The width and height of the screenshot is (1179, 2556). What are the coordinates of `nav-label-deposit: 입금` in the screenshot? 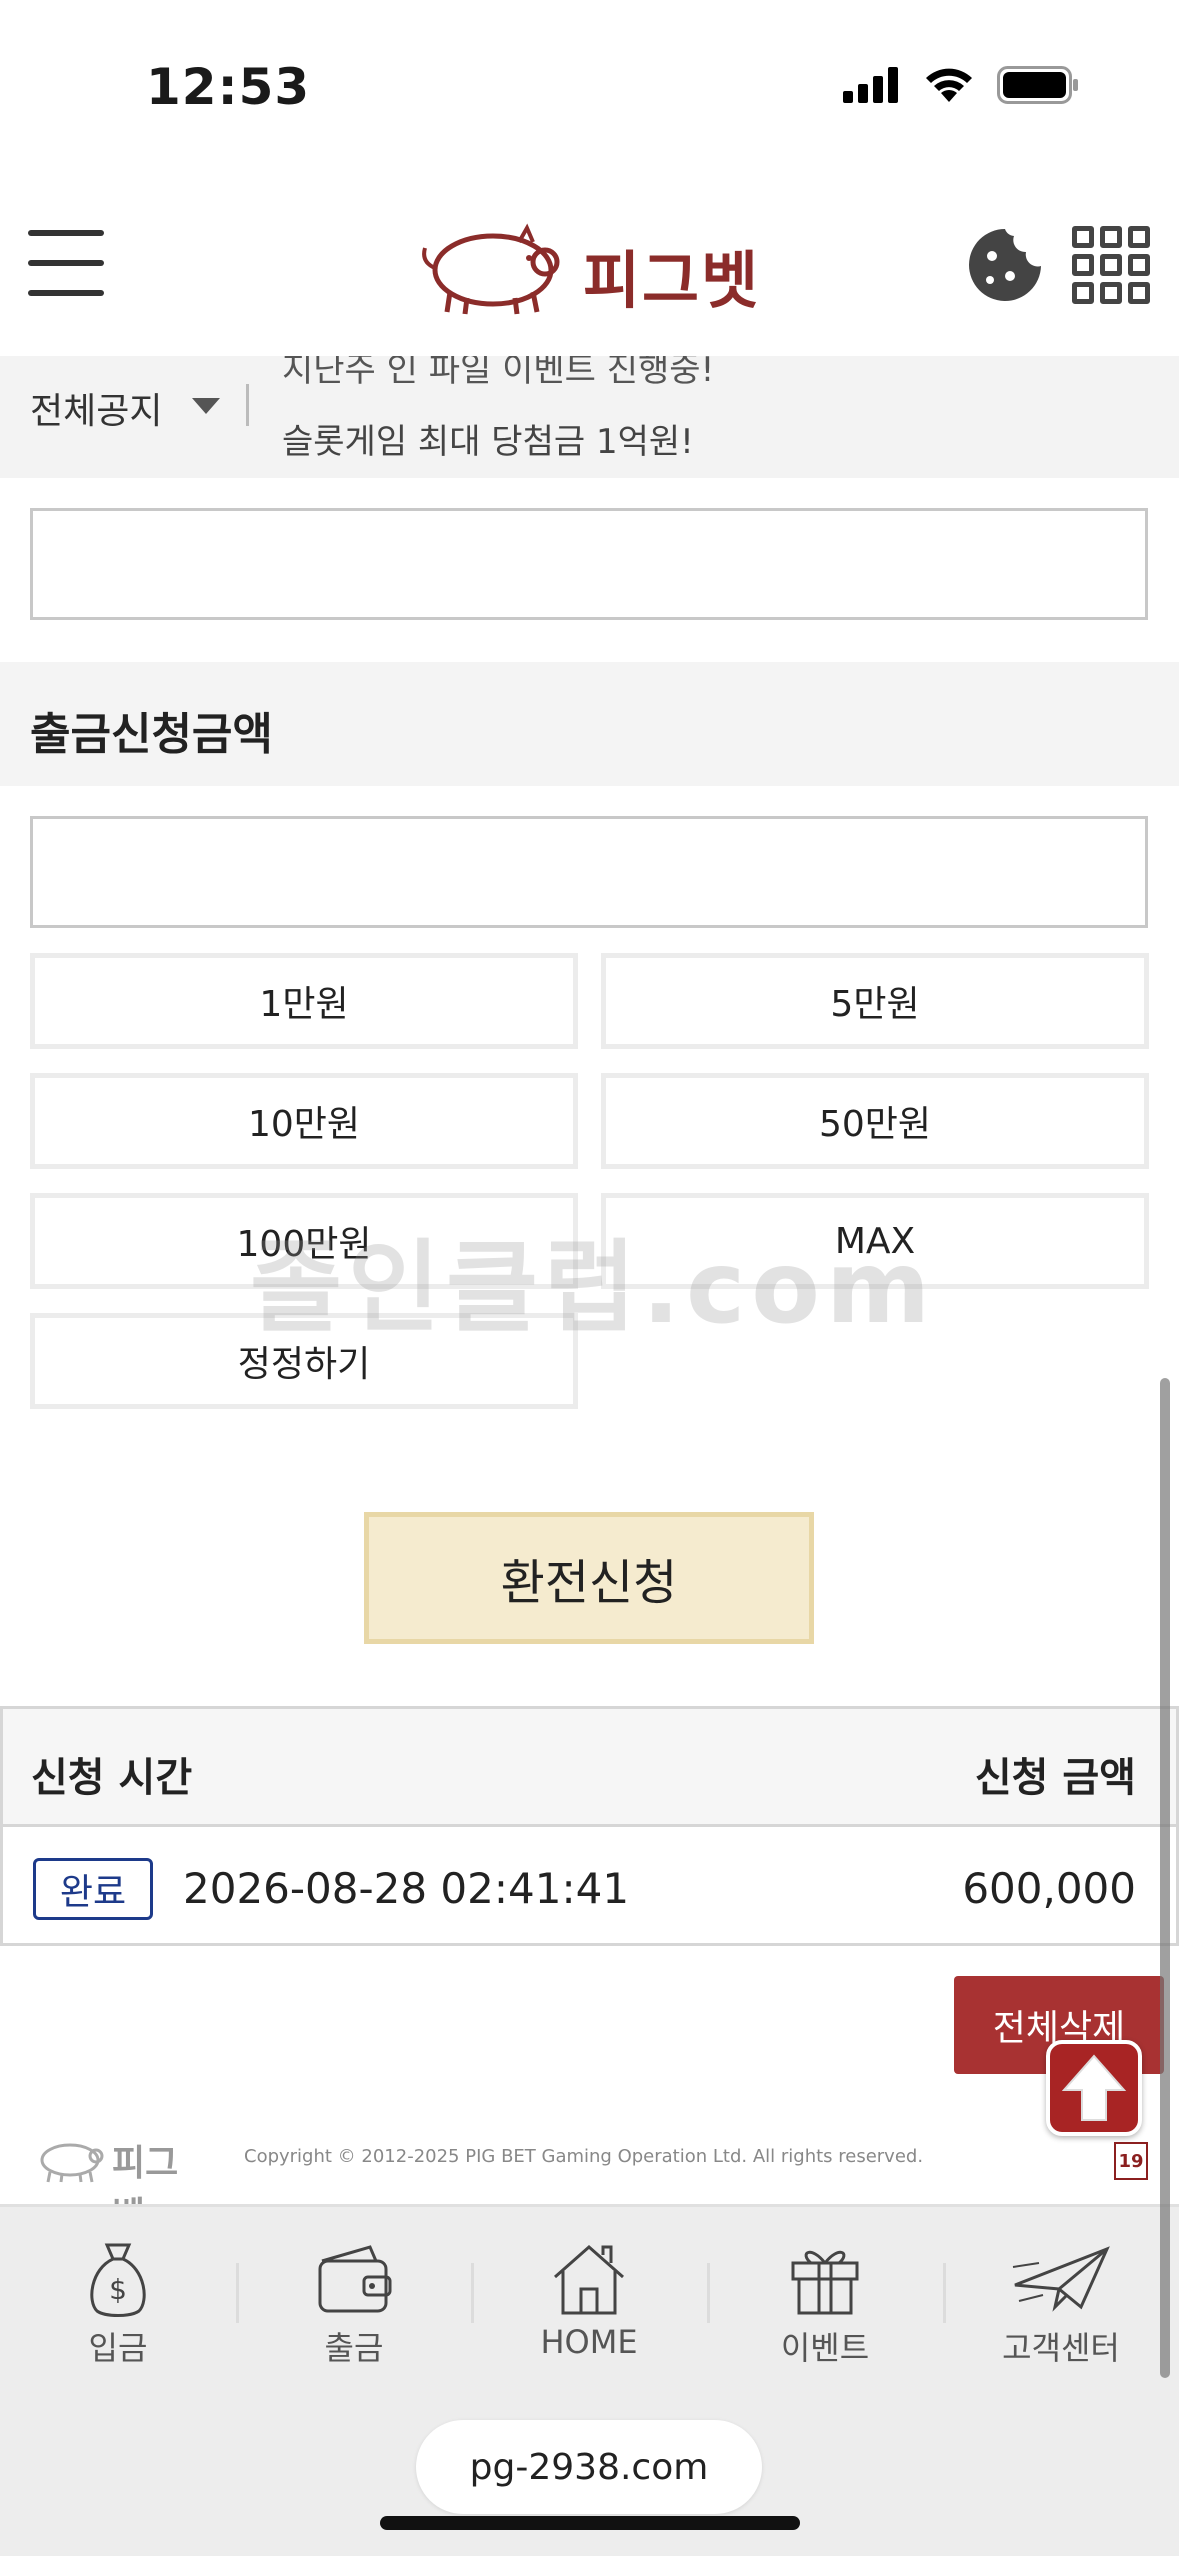 It's located at (118, 2348).